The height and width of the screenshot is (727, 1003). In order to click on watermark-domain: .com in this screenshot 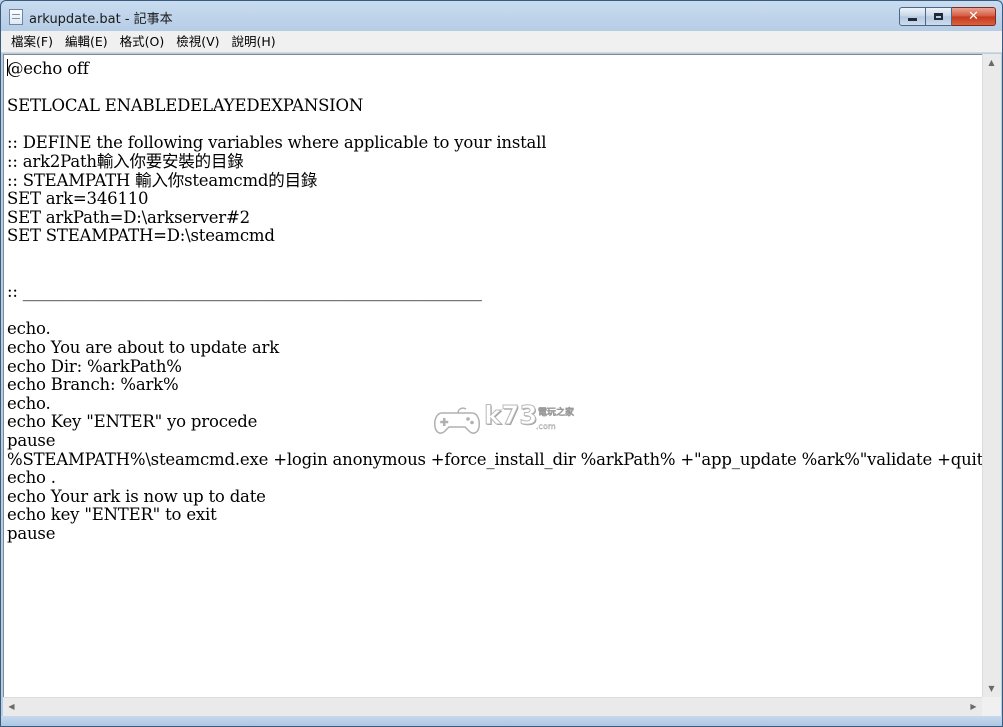, I will do `click(546, 426)`.